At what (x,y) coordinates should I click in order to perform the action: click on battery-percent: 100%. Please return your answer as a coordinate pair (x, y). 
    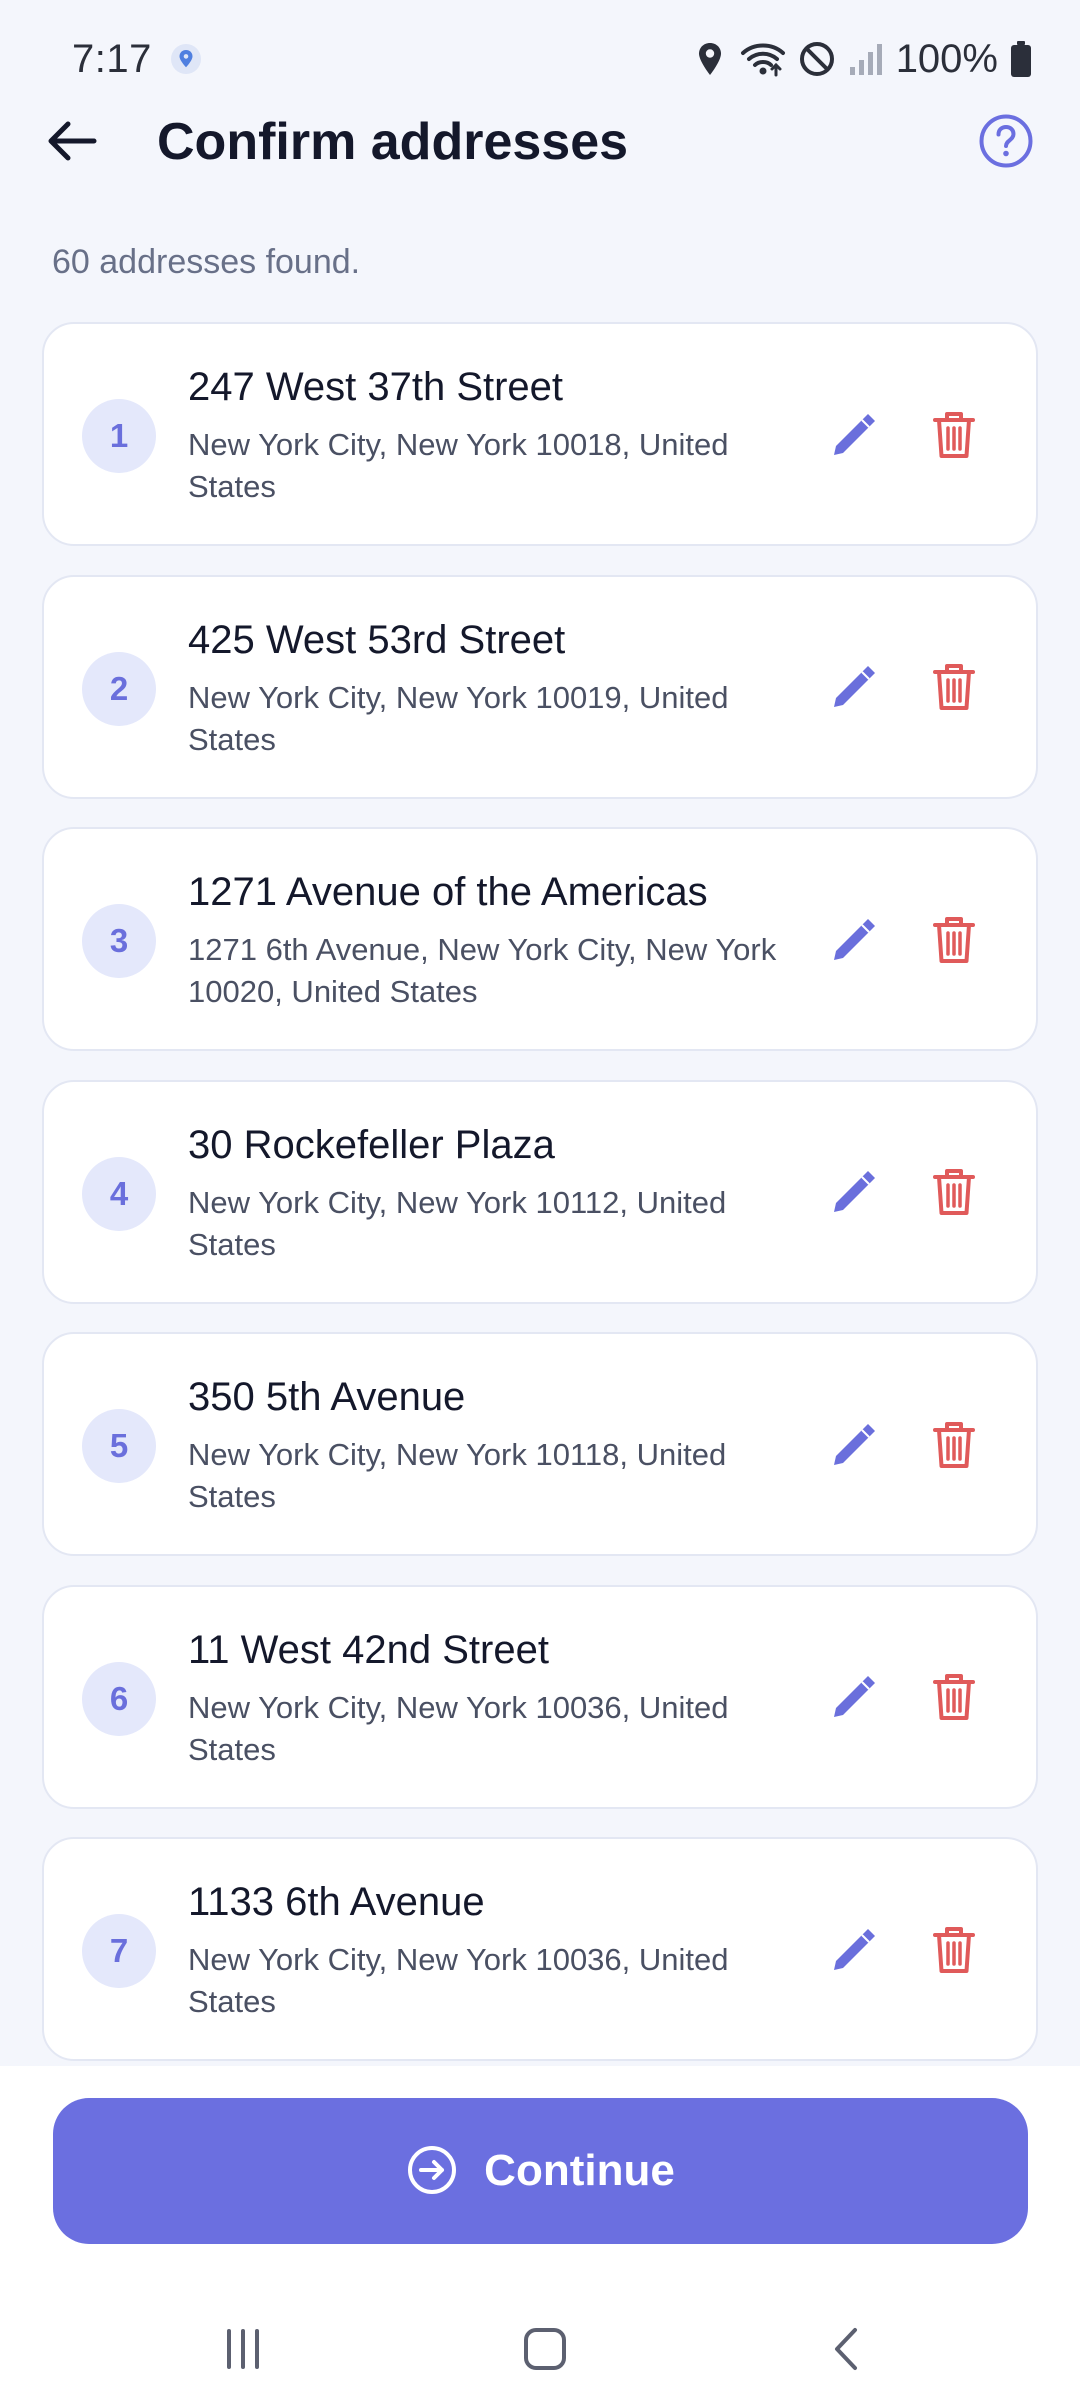
    Looking at the image, I should click on (946, 58).